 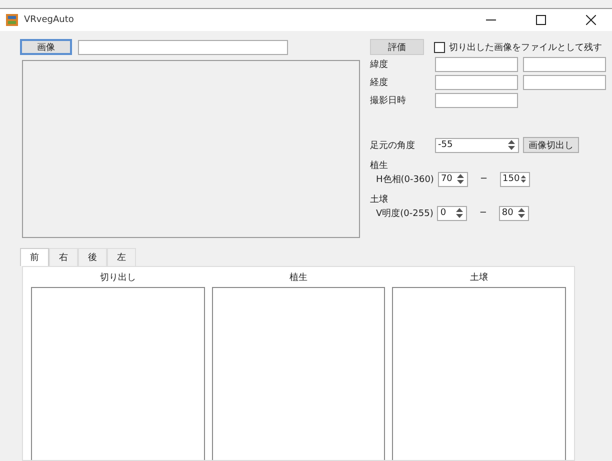 I want to click on tab: 右, so click(x=63, y=257).